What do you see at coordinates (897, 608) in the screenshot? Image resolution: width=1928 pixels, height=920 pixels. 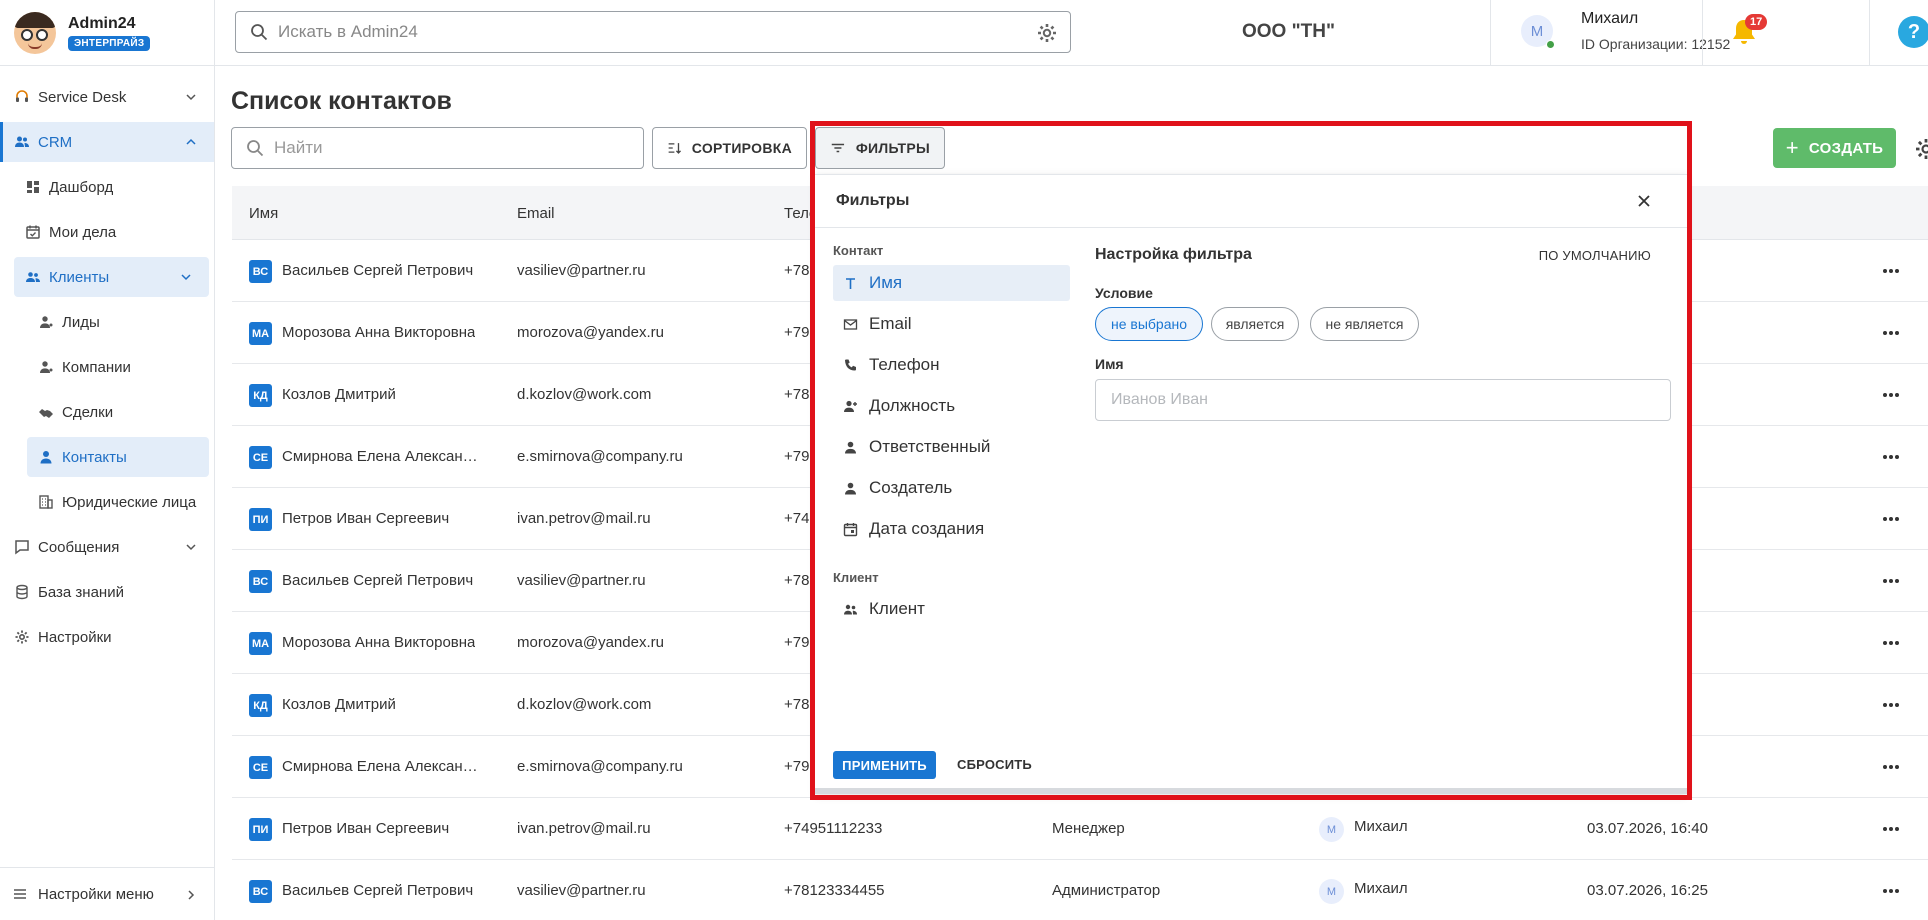 I see `filter-field-label: Клиент` at bounding box center [897, 608].